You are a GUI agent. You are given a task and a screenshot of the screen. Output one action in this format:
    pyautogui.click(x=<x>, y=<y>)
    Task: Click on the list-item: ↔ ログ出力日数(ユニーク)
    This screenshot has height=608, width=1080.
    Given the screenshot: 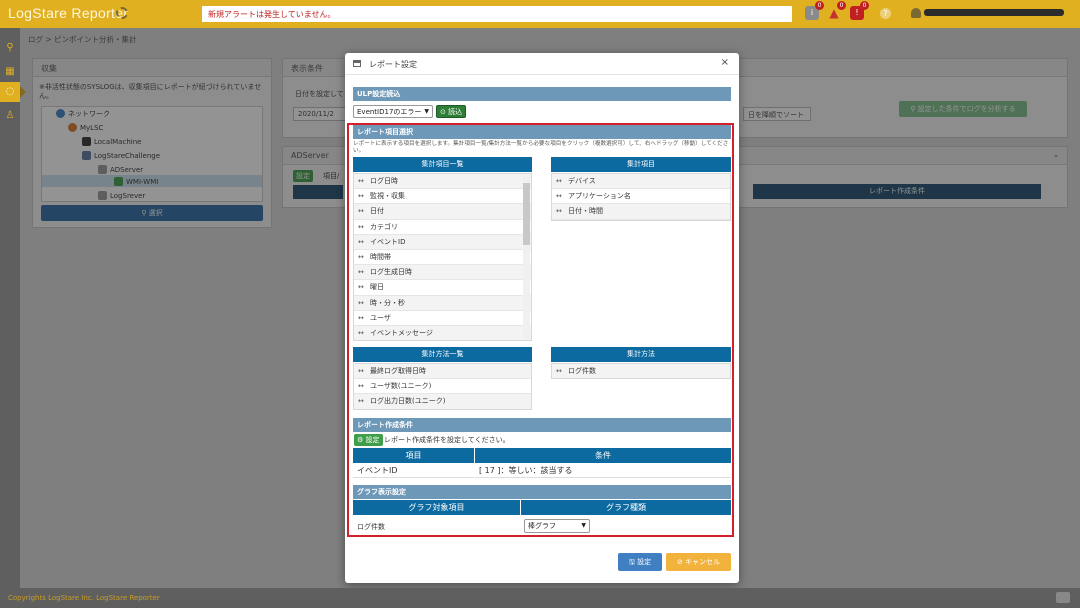 What is the action you would take?
    pyautogui.click(x=442, y=401)
    